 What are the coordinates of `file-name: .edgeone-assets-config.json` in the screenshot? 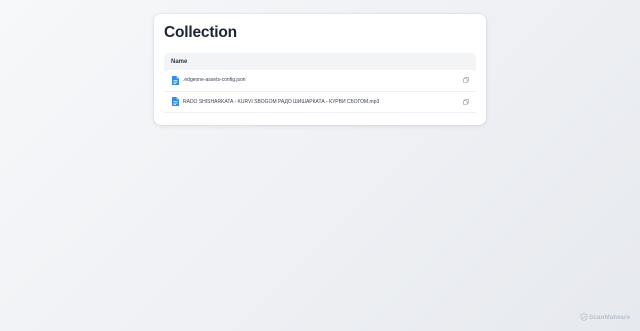 It's located at (322, 80).